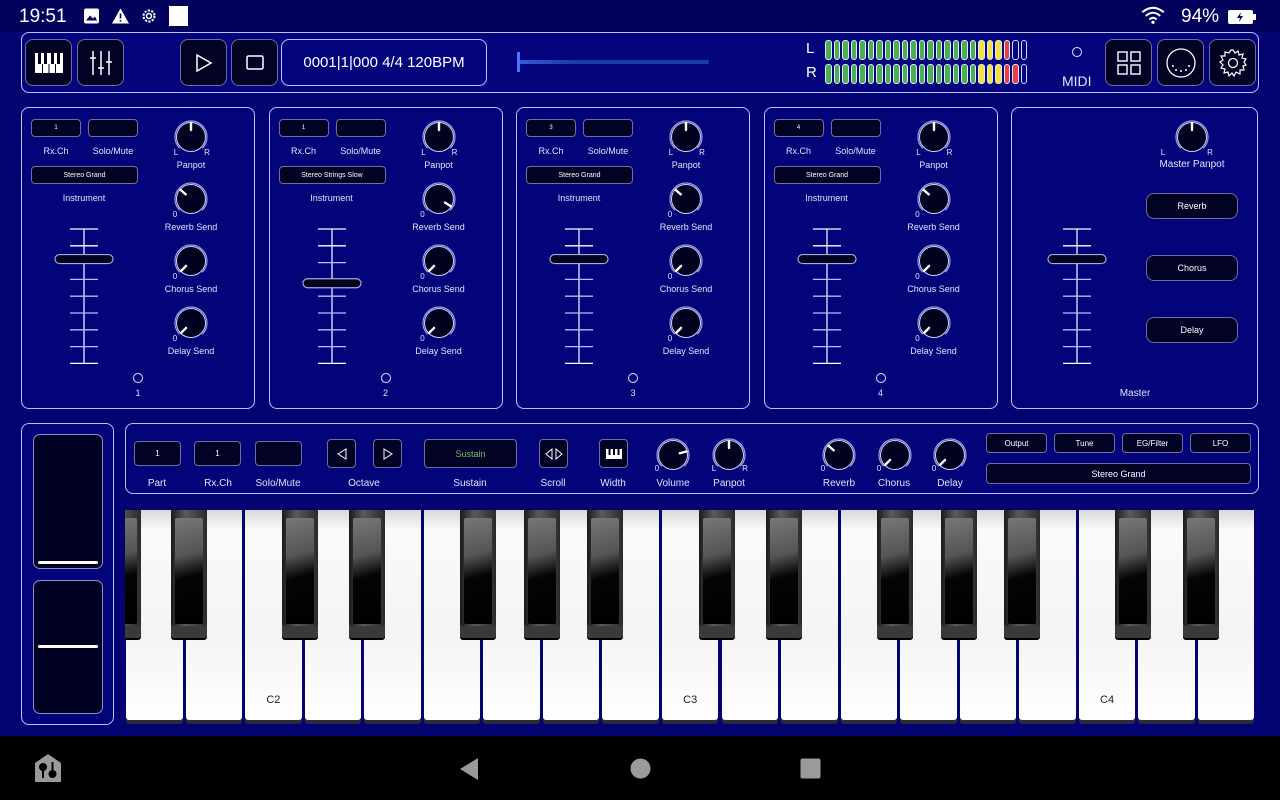 The image size is (1280, 800). I want to click on part-3-solo-mute-button, so click(608, 128).